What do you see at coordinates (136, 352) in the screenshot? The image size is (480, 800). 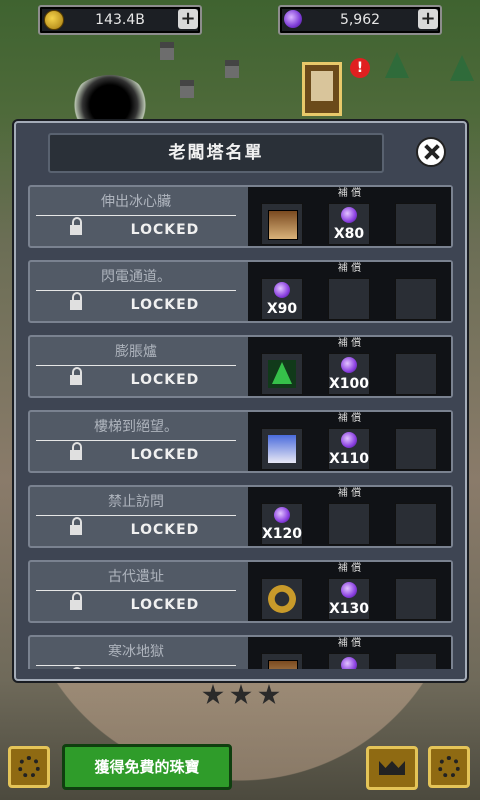 I see `boss-stage-name: 膨脹爐` at bounding box center [136, 352].